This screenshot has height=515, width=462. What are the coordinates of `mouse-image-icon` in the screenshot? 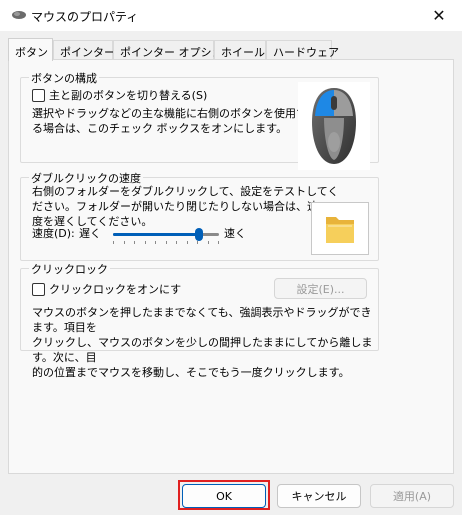 It's located at (334, 126).